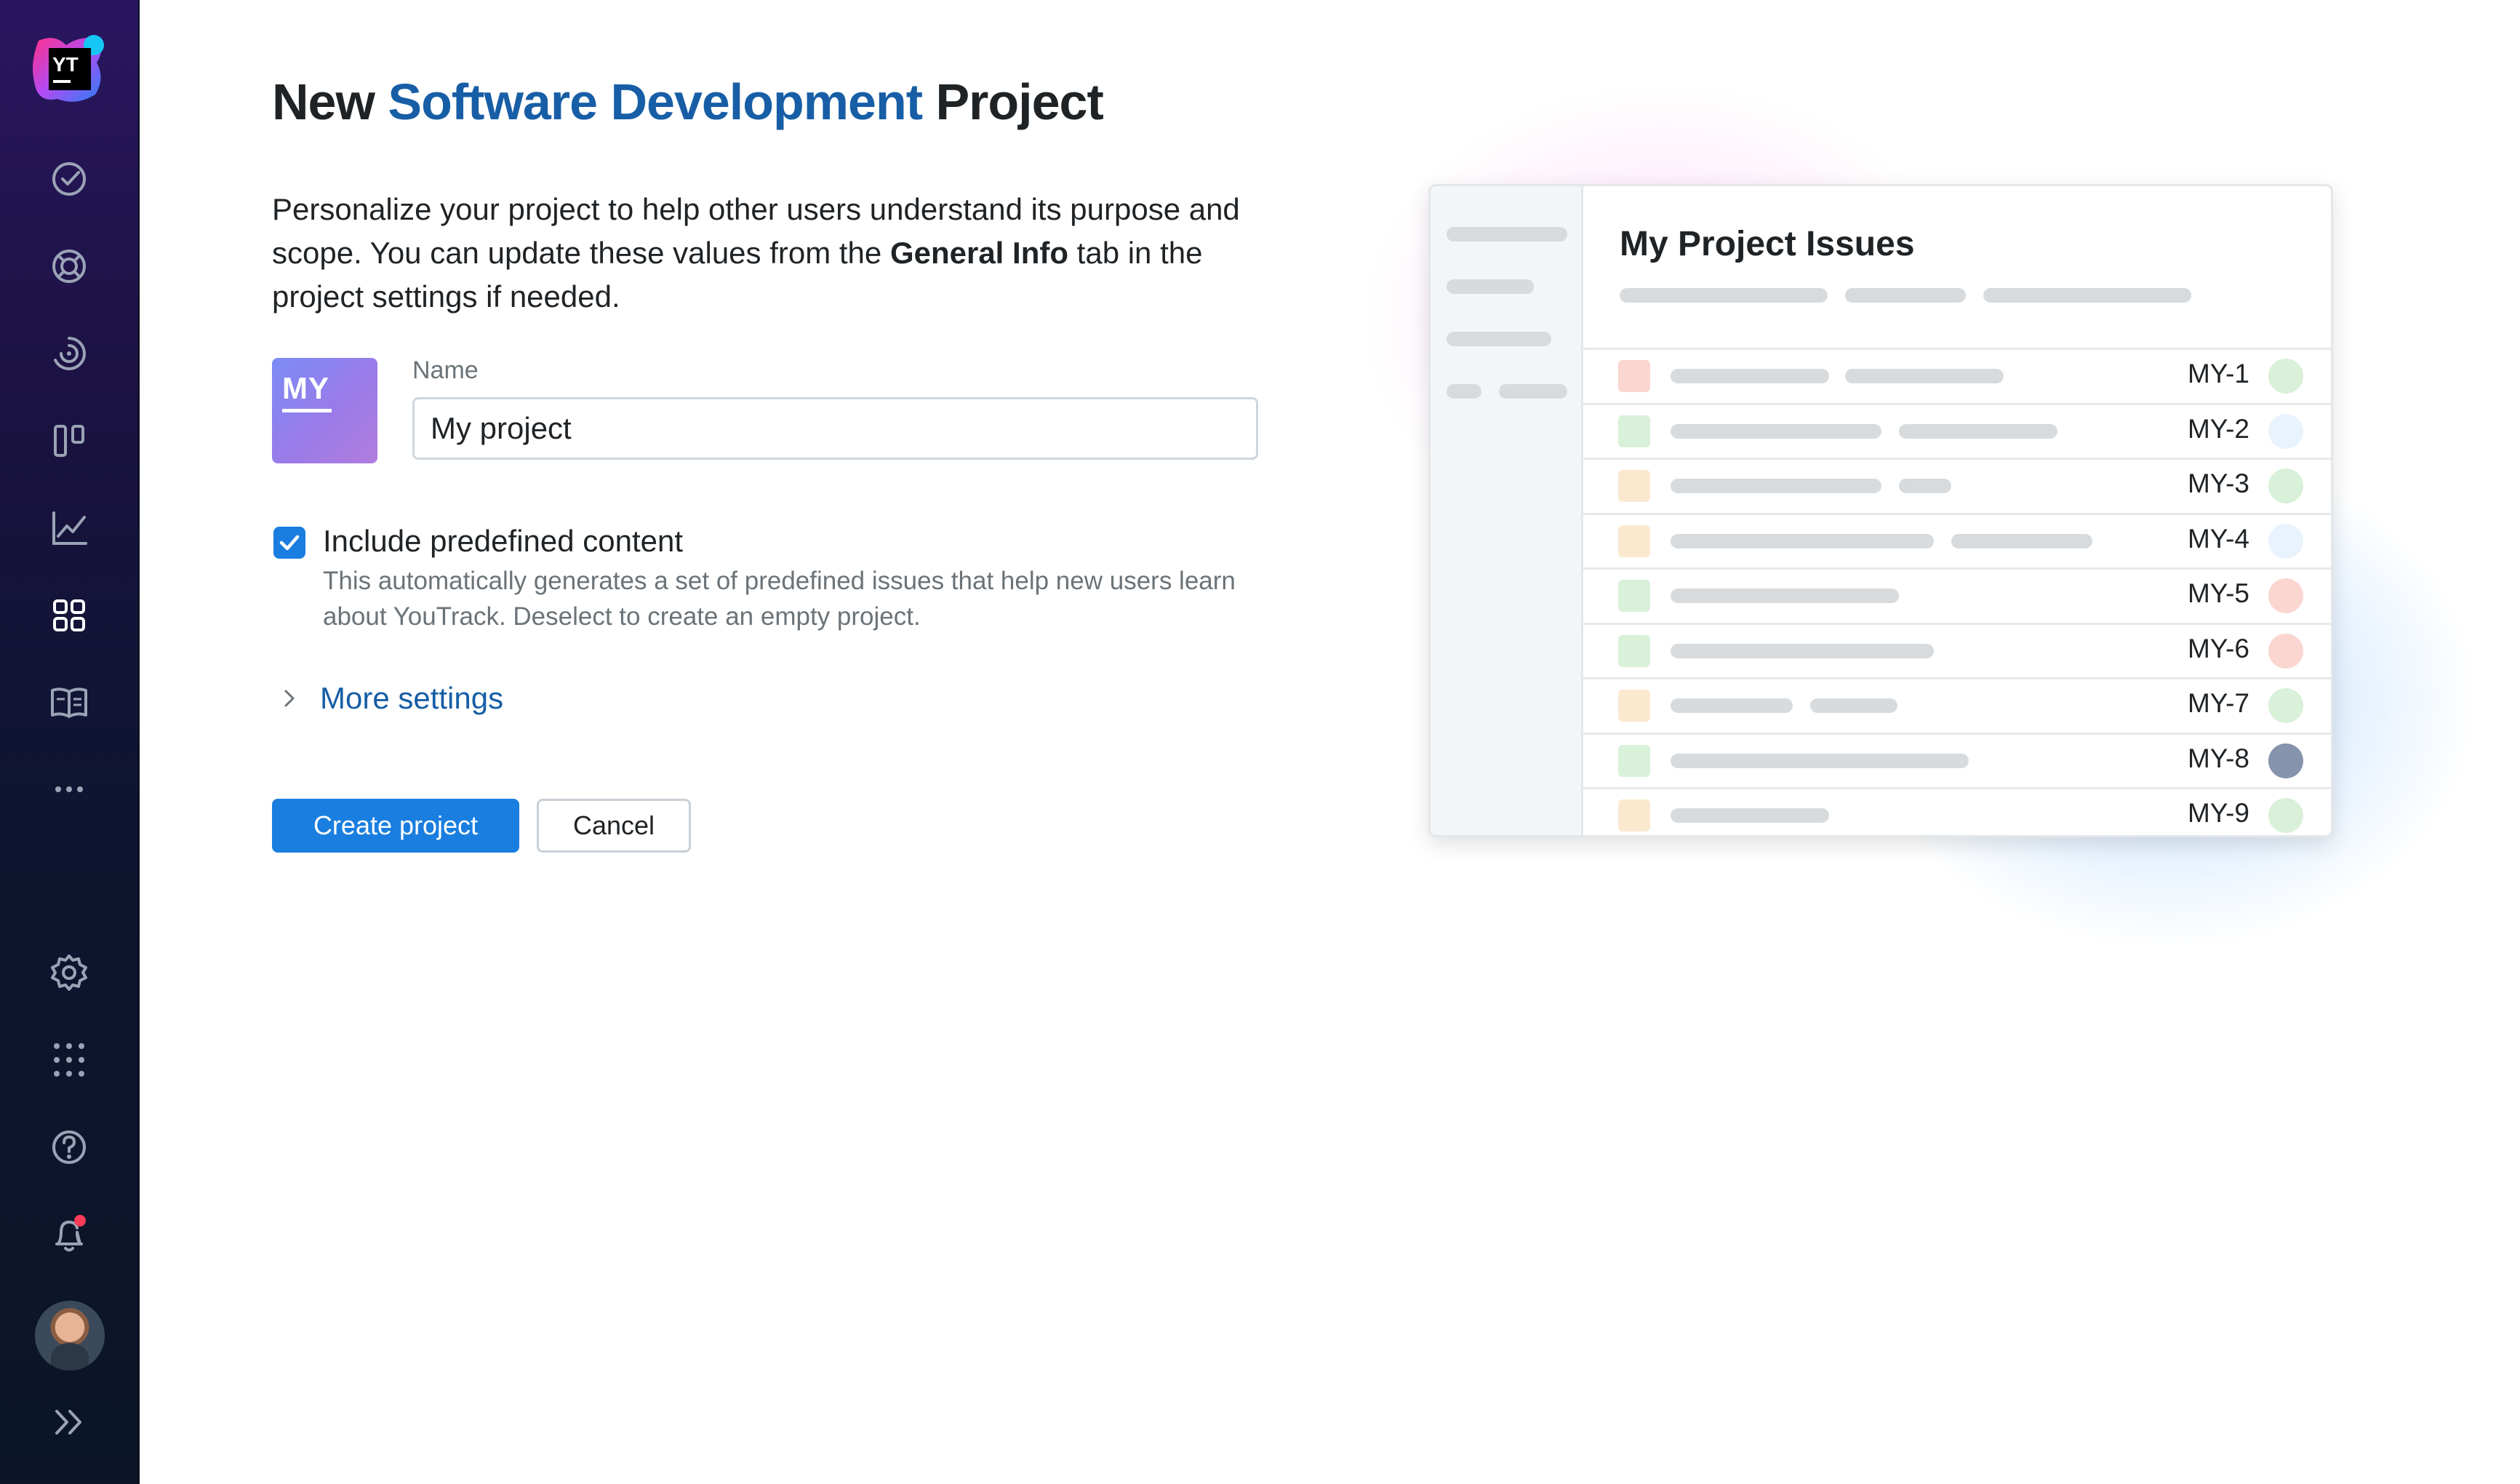 This screenshot has width=2520, height=1484. Describe the element at coordinates (835, 428) in the screenshot. I see `project-name-input` at that location.